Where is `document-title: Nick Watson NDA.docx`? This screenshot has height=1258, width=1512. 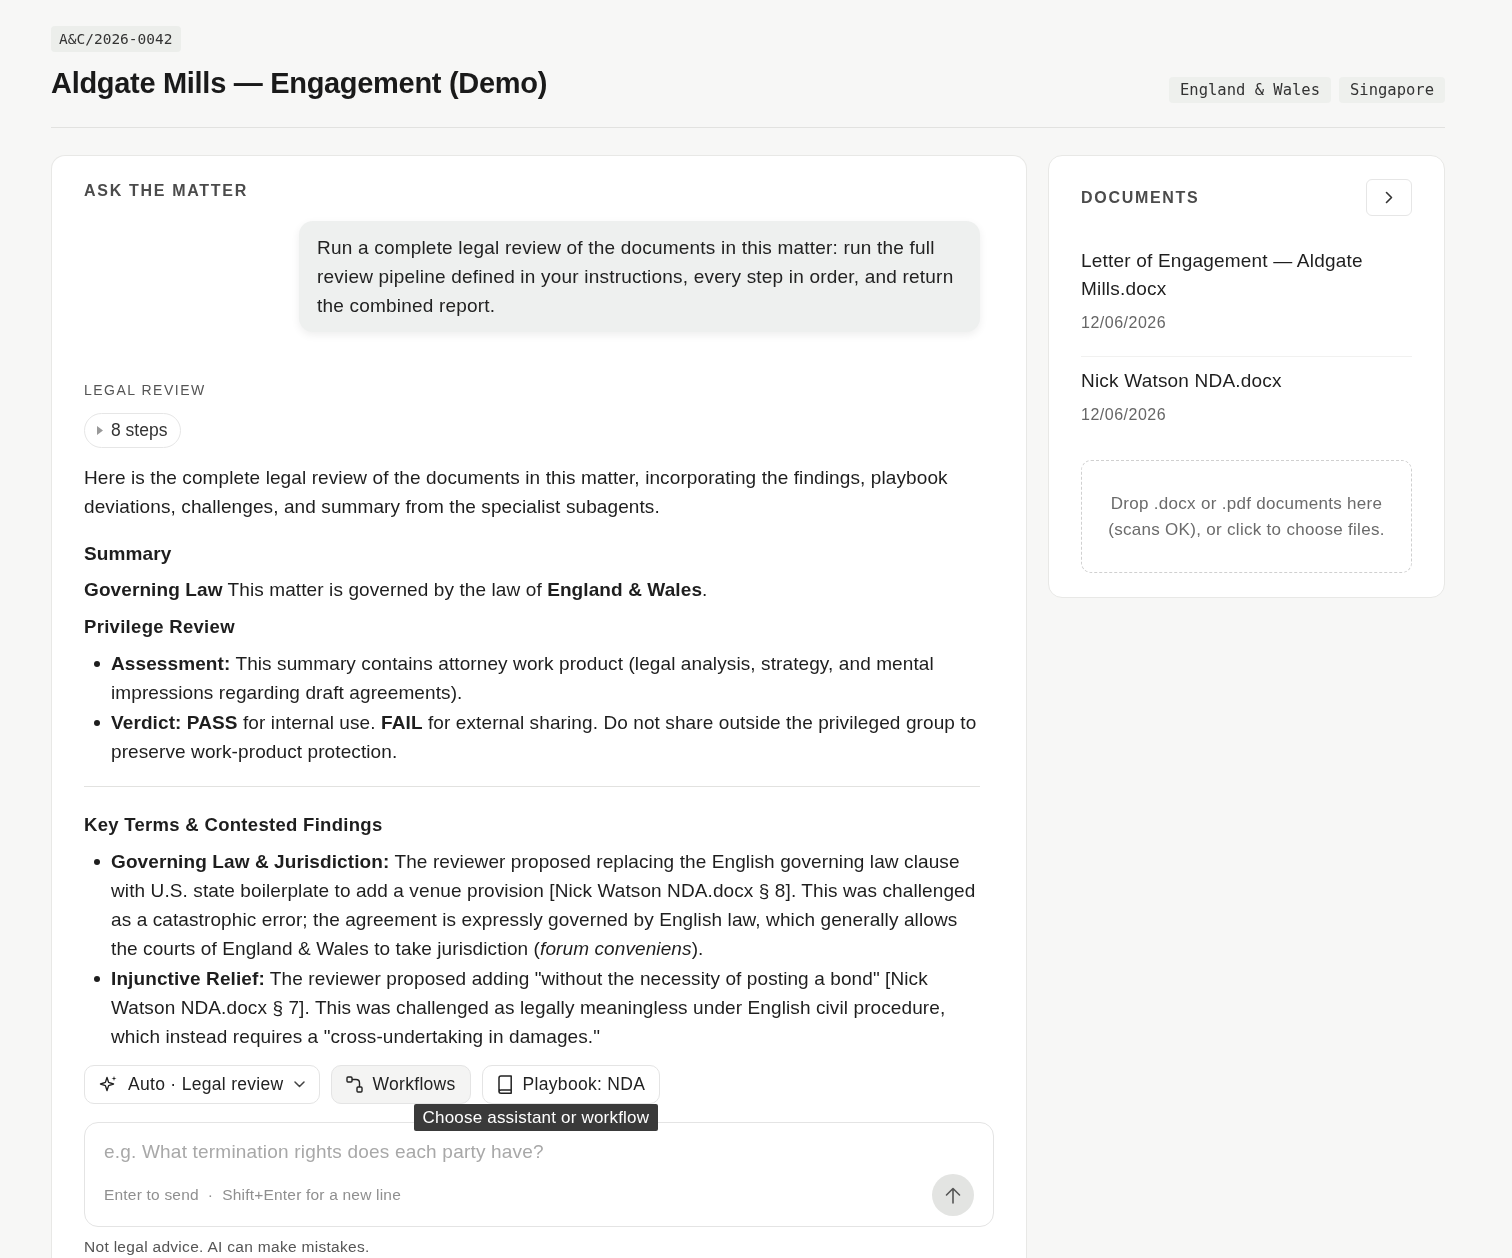 document-title: Nick Watson NDA.docx is located at coordinates (1246, 381).